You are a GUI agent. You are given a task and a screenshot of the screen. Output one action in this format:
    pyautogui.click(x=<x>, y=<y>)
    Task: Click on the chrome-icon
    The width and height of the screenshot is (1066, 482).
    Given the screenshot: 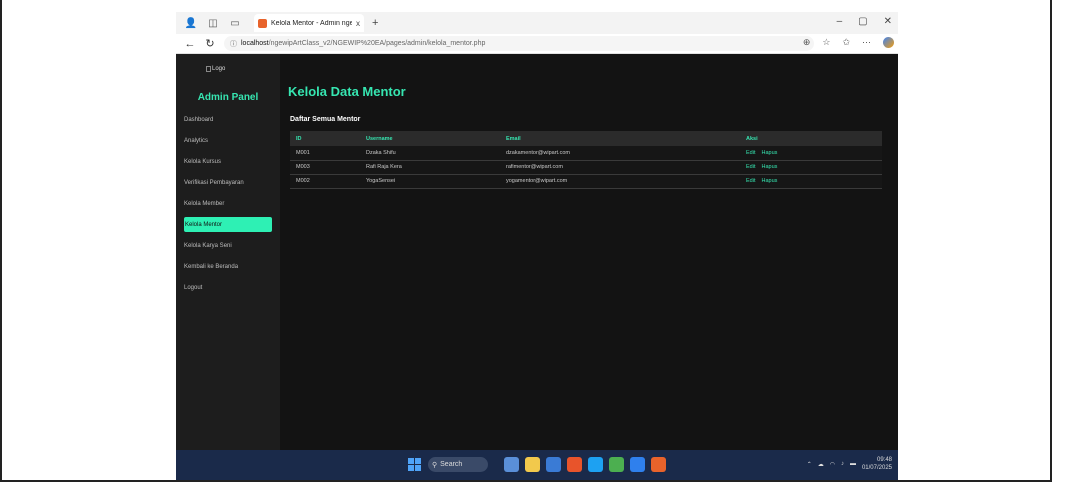 What is the action you would take?
    pyautogui.click(x=616, y=464)
    